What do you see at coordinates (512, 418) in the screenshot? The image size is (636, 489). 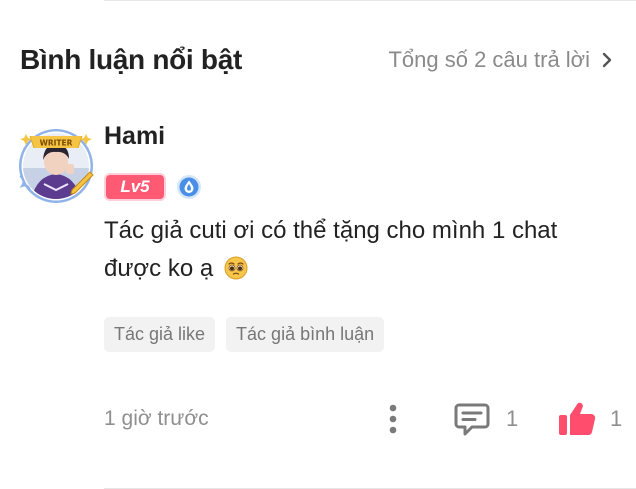 I see `reply-count: 1` at bounding box center [512, 418].